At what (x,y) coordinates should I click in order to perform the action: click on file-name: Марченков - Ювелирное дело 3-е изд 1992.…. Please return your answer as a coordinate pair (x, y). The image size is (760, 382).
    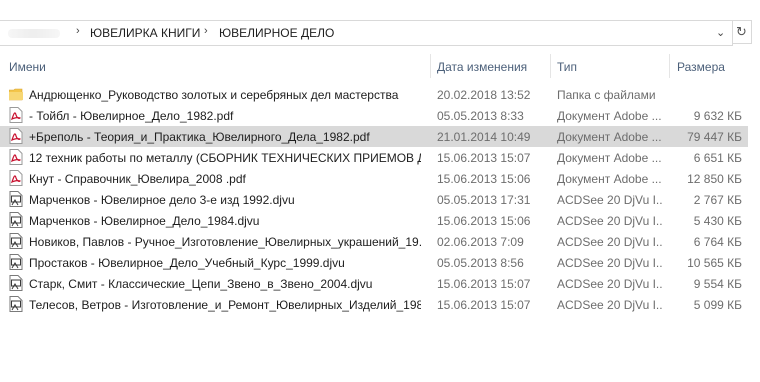
    Looking at the image, I should click on (162, 200).